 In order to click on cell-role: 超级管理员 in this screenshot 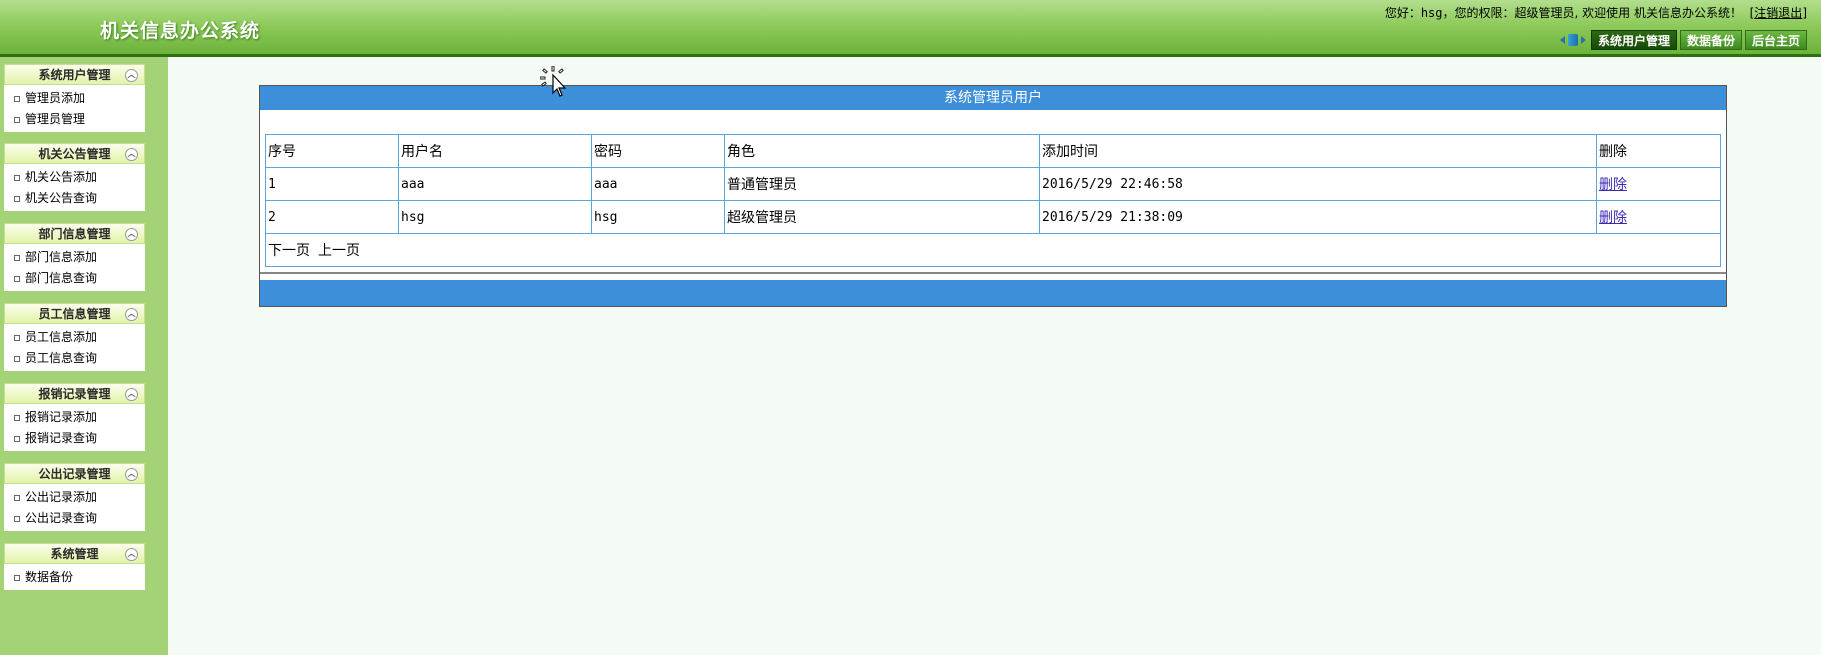, I will do `click(882, 217)`.